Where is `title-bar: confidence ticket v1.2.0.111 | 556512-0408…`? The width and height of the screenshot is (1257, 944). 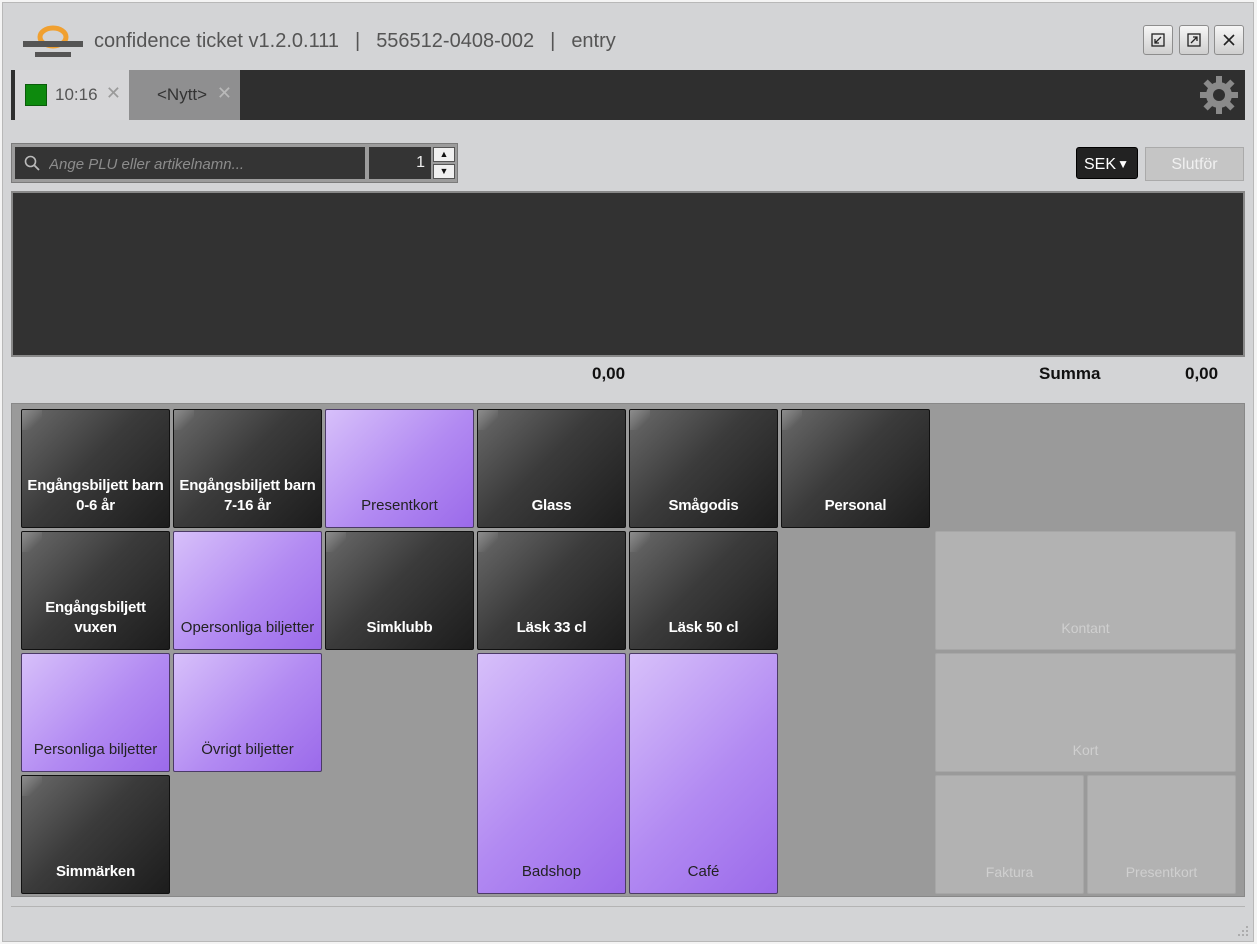 title-bar: confidence ticket v1.2.0.111 | 556512-0408… is located at coordinates (628, 36).